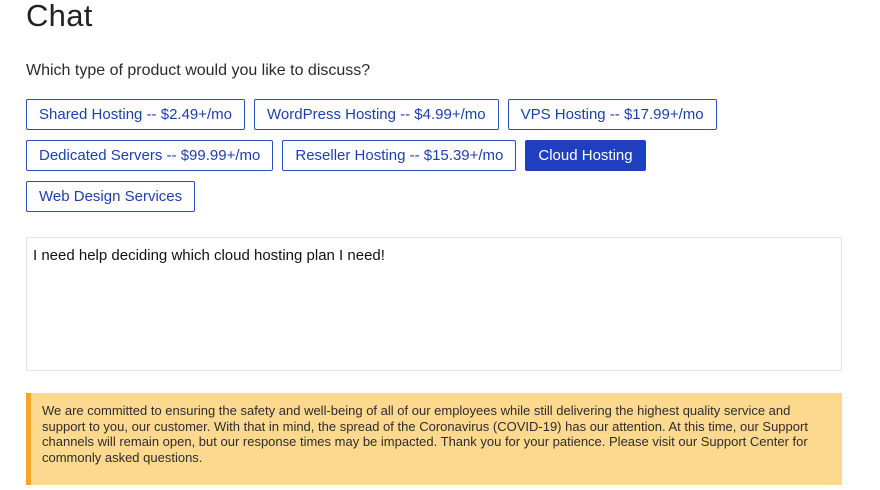 The width and height of the screenshot is (880, 490). What do you see at coordinates (150, 155) in the screenshot?
I see `product-option-dedicated-servers: Dedicated Servers -- $99.99+/mo` at bounding box center [150, 155].